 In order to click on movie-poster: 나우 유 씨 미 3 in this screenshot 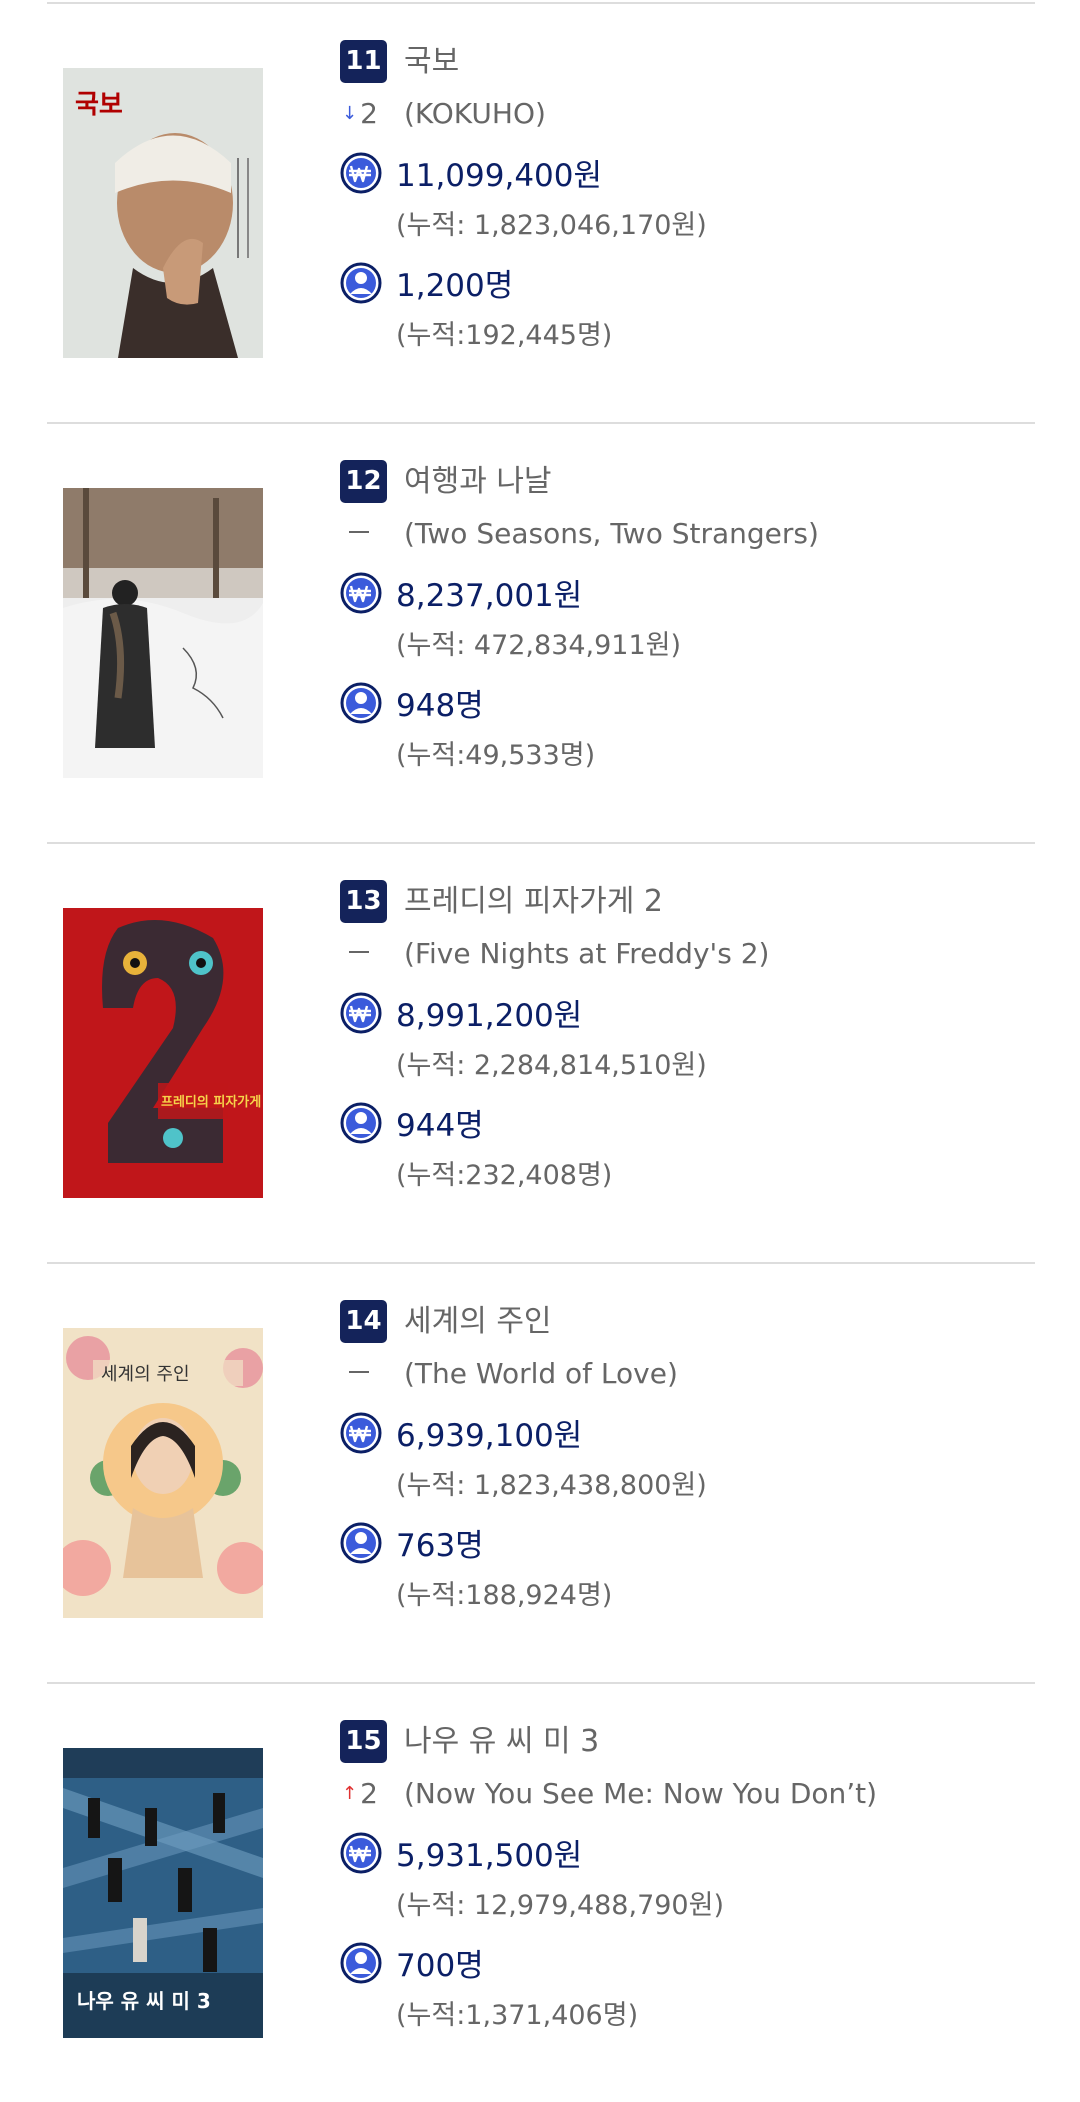, I will do `click(163, 1893)`.